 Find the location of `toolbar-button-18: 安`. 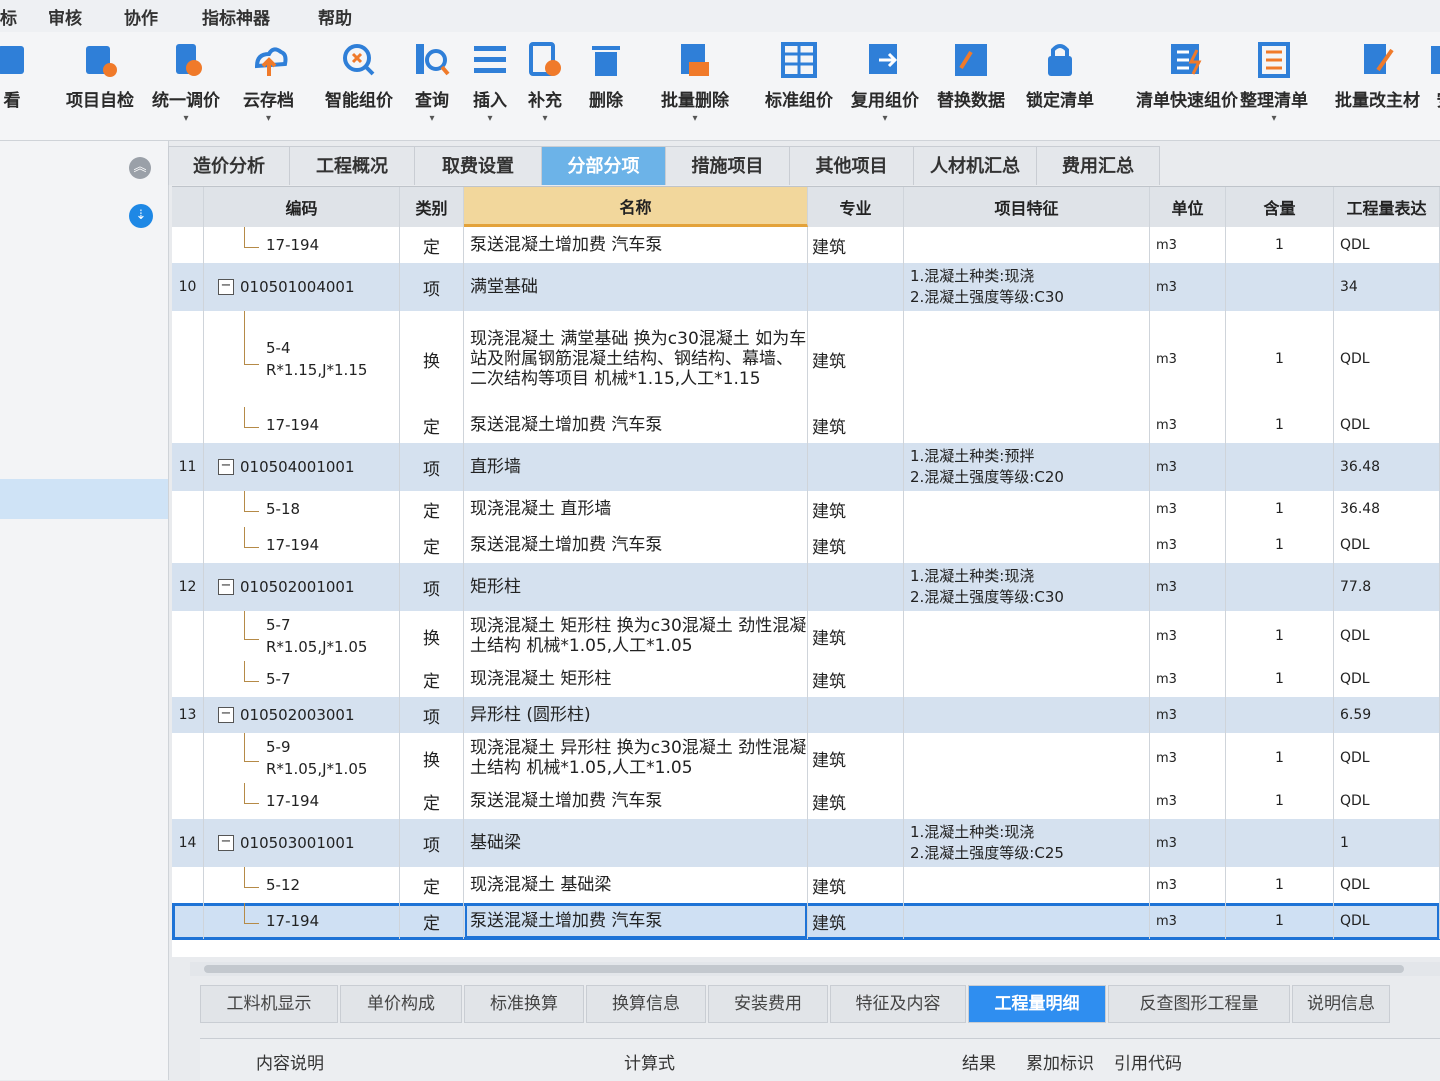

toolbar-button-18: 安 is located at coordinates (1432, 82).